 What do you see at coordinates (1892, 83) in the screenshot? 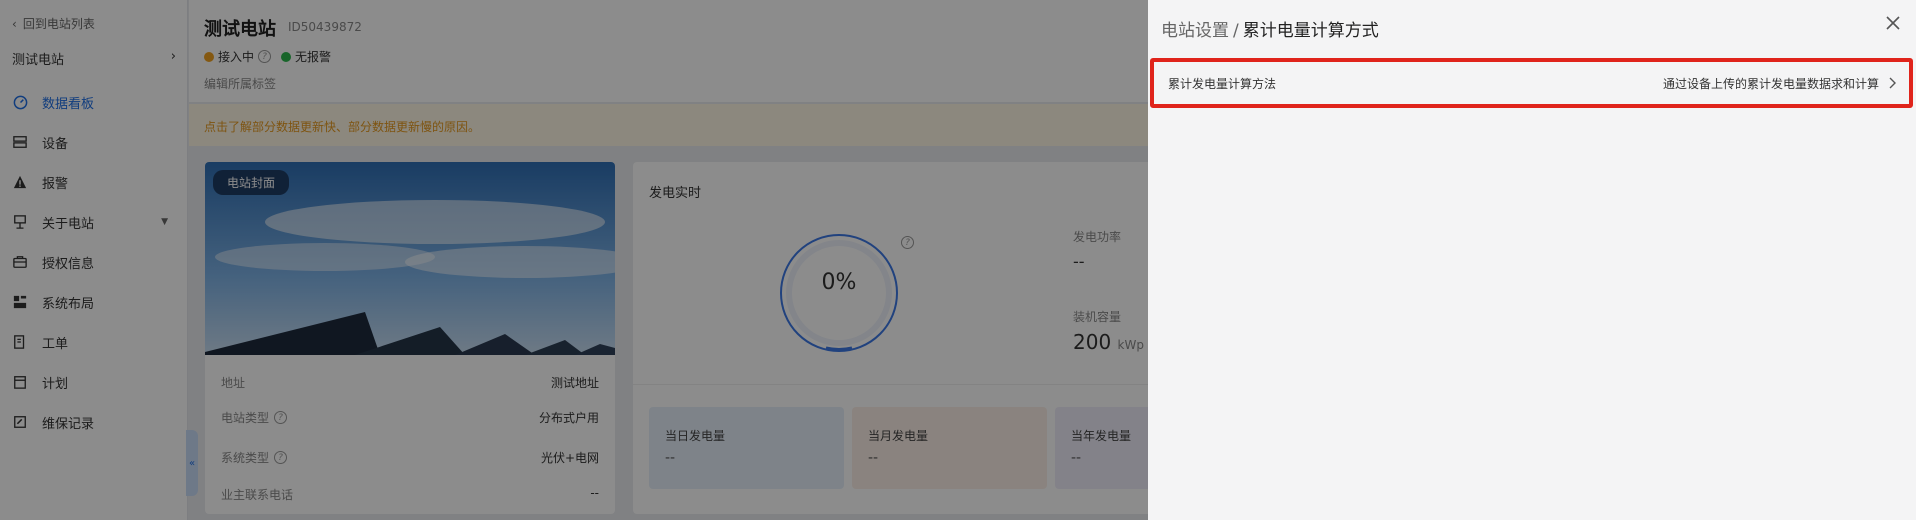
I see `chevron-right-icon` at bounding box center [1892, 83].